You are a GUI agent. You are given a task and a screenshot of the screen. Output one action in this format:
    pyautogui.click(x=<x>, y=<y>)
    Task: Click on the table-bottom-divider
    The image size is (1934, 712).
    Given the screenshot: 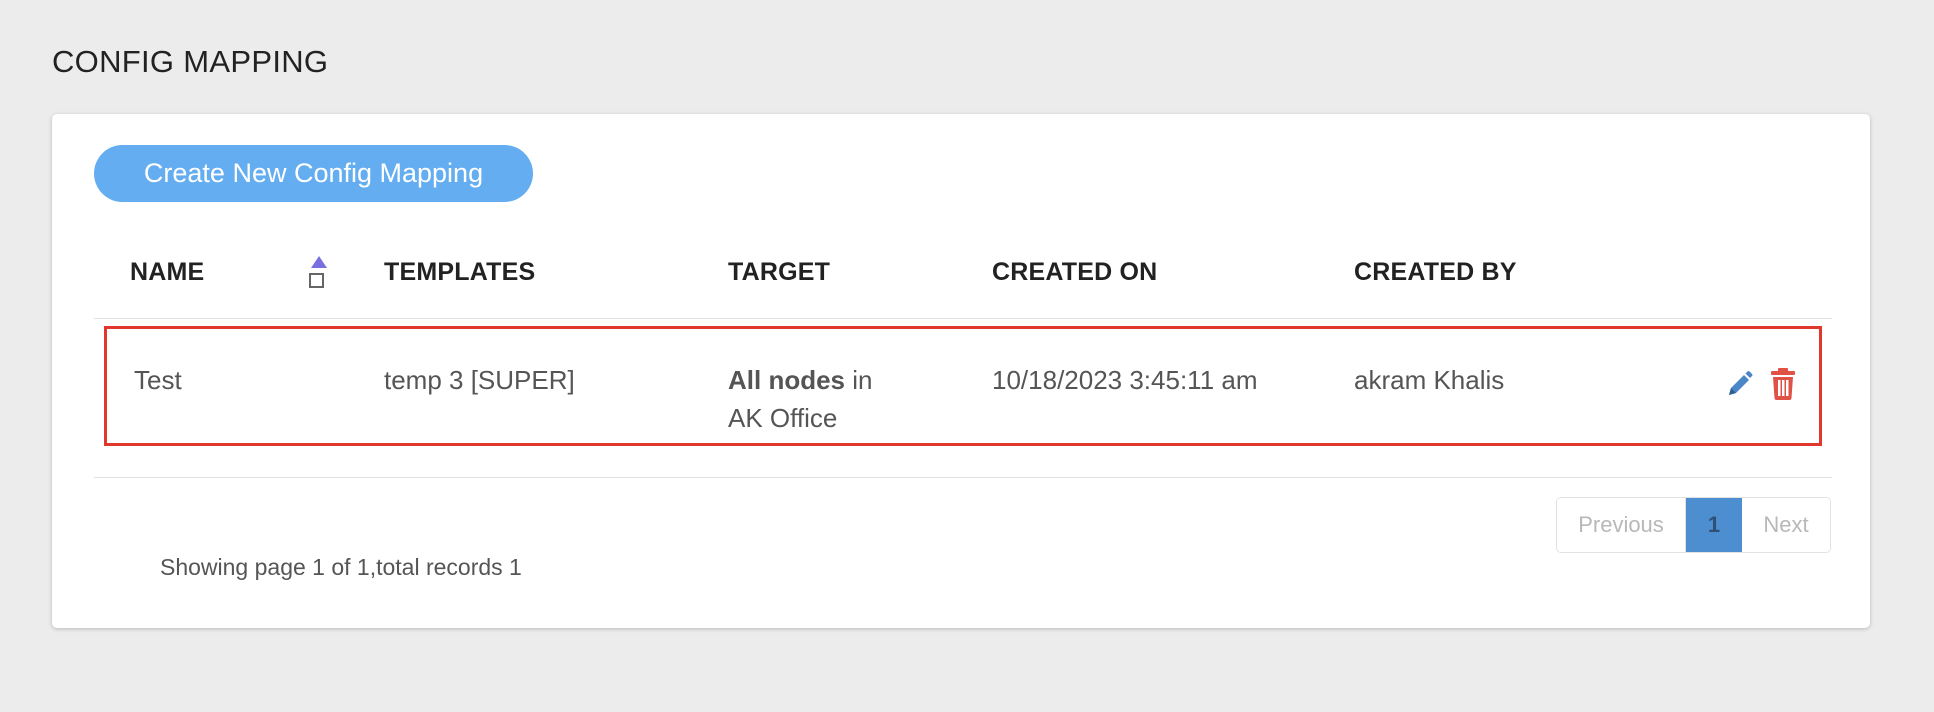 What is the action you would take?
    pyautogui.click(x=963, y=477)
    